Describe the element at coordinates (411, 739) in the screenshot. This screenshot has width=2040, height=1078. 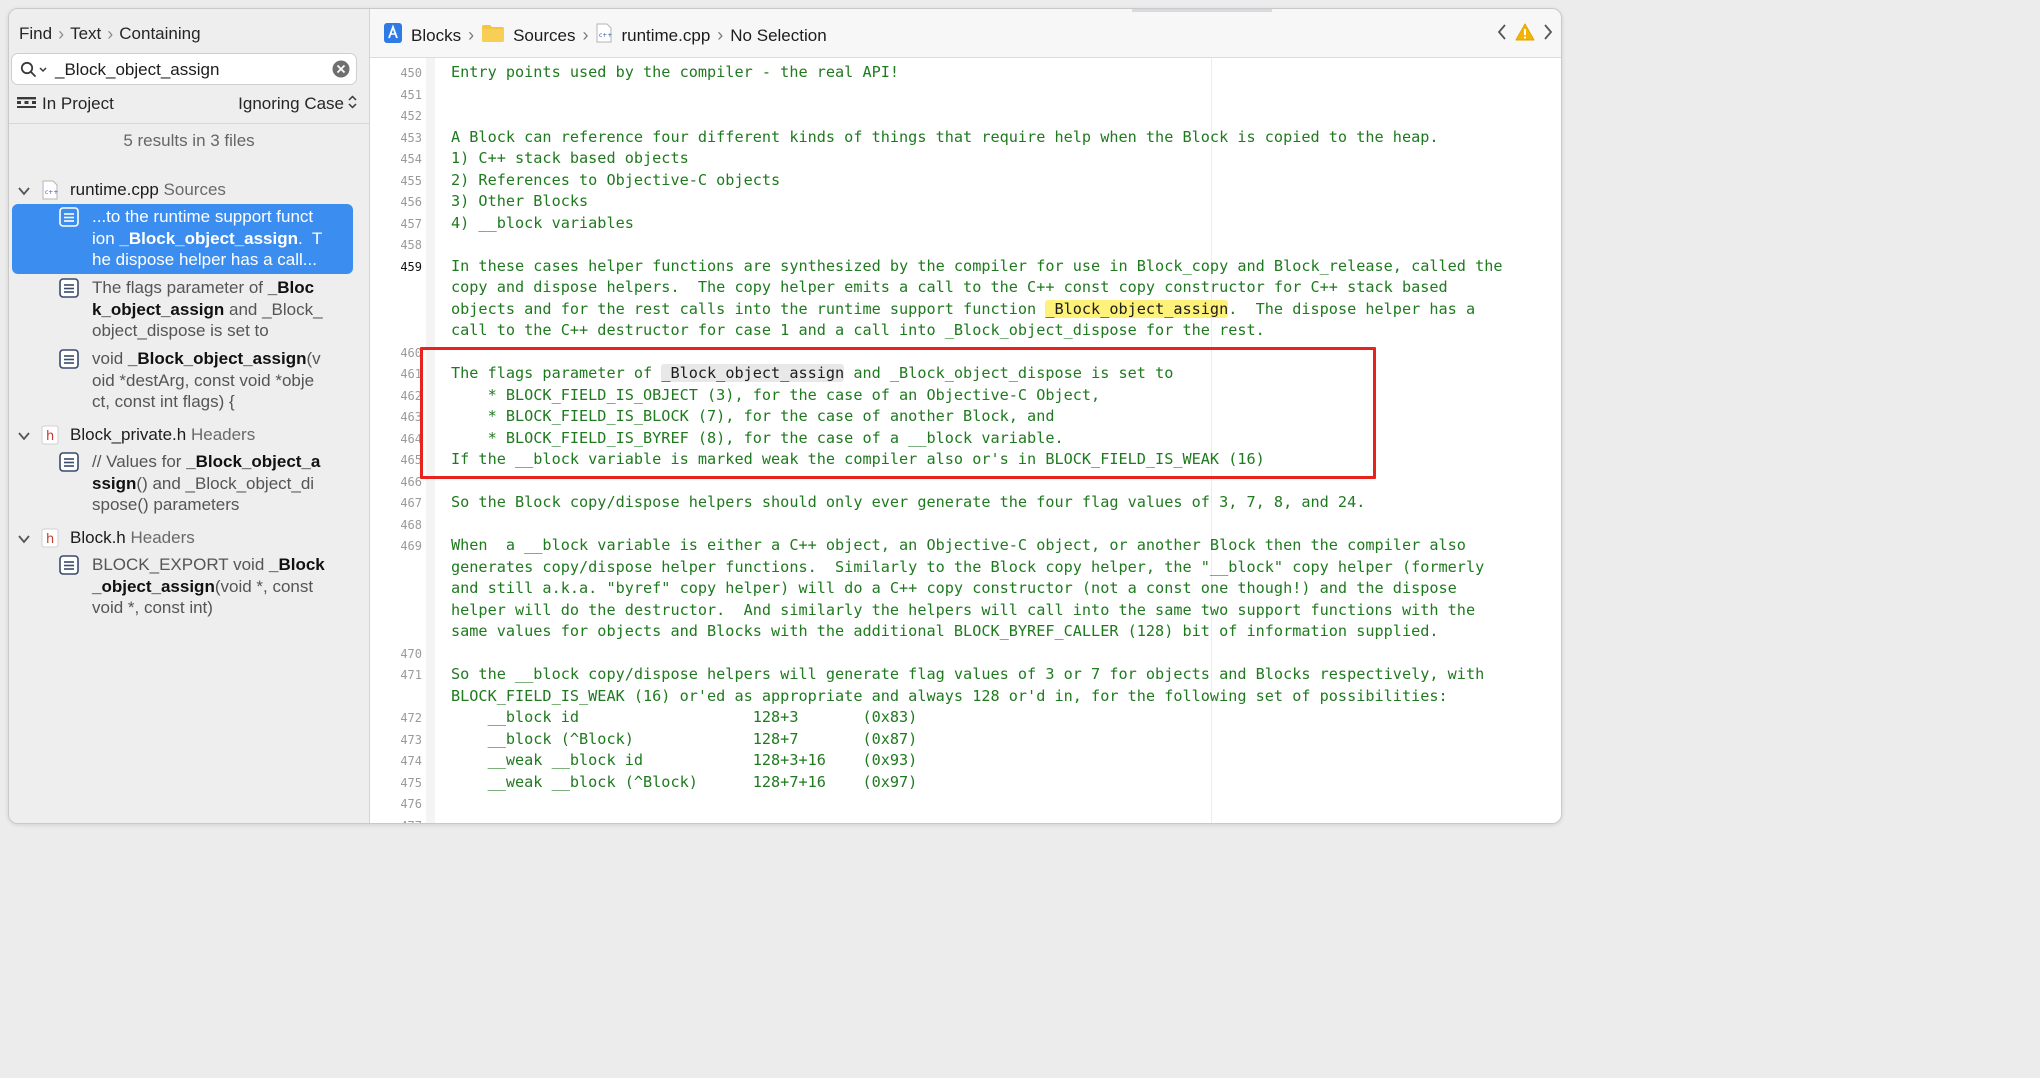
I see `line-number: 473` at that location.